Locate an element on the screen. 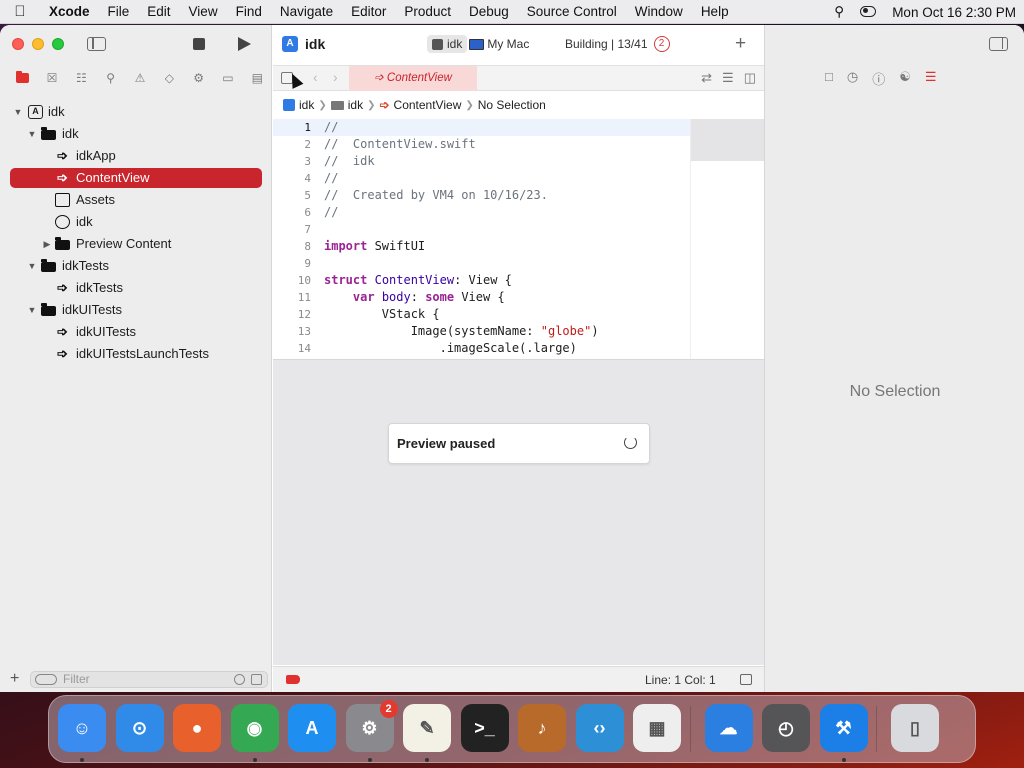 This screenshot has height=768, width=1024. test-navigator-tab-icon: ◇ is located at coordinates (169, 78).